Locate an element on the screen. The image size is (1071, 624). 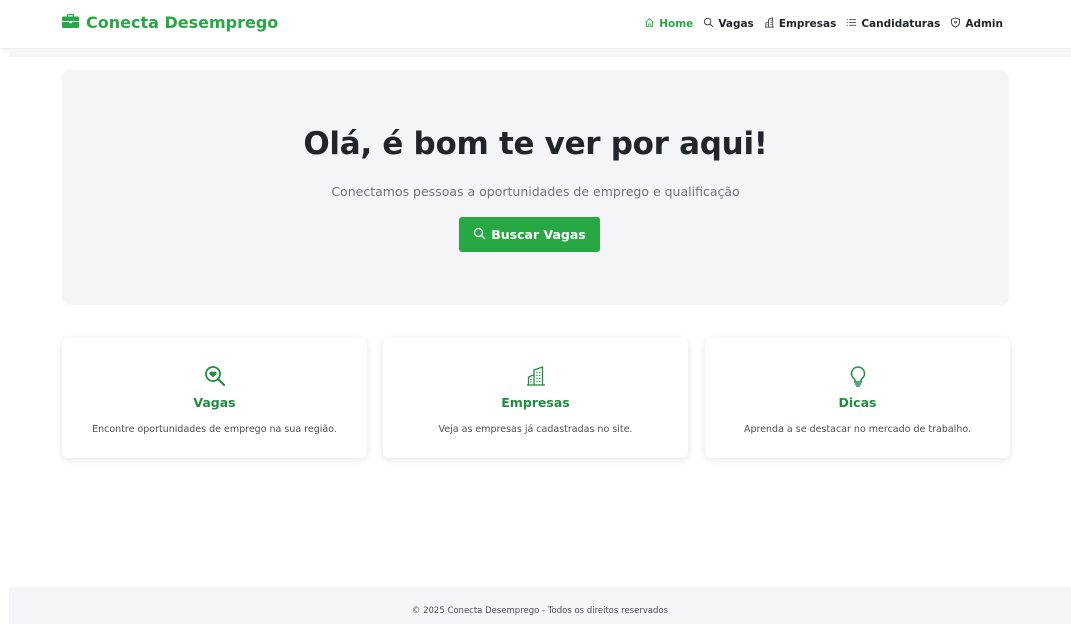
nav-item-label: Admin is located at coordinates (984, 24).